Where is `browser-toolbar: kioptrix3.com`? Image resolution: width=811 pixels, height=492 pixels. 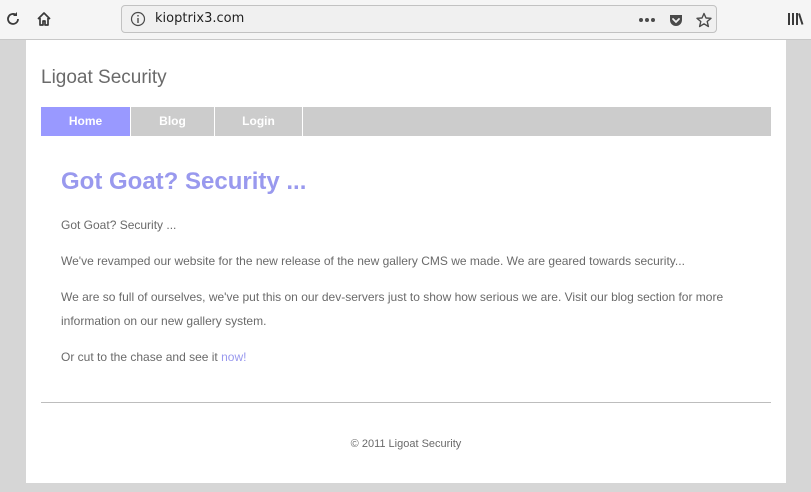
browser-toolbar: kioptrix3.com is located at coordinates (405, 20).